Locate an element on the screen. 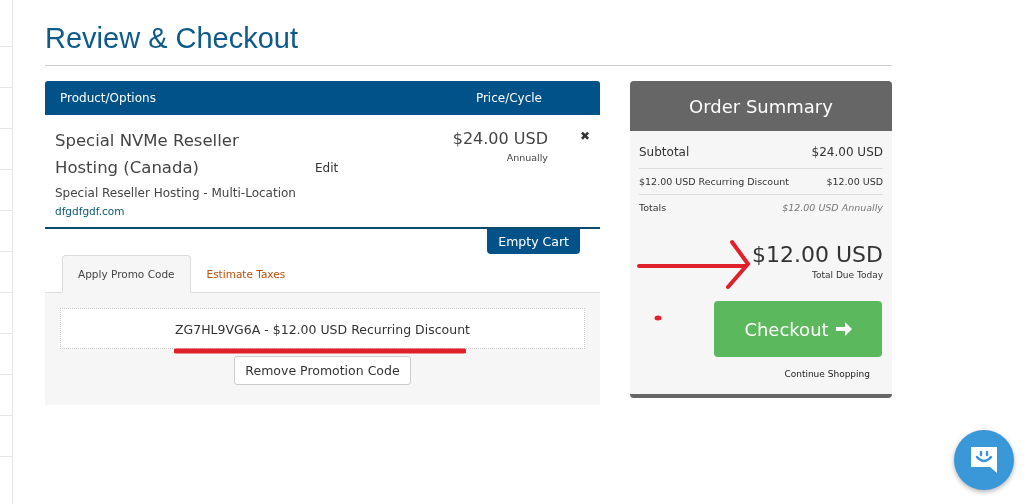  product-price: $24.00 USD is located at coordinates (500, 138).